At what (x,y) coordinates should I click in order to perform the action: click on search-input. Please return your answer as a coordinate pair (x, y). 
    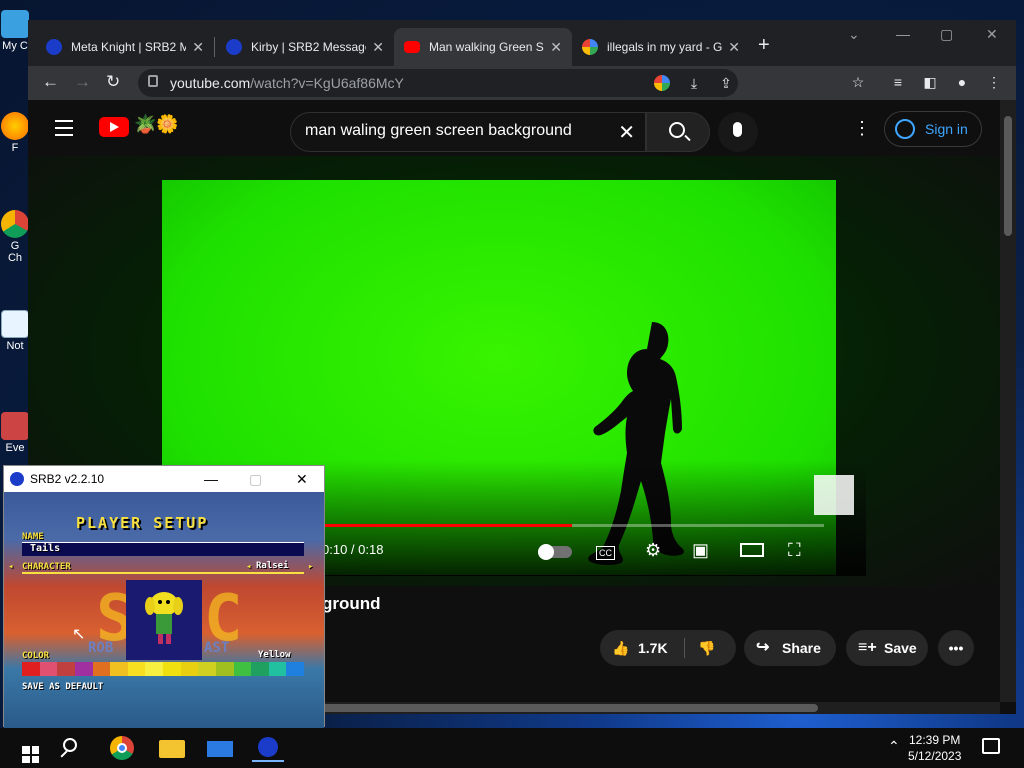
    Looking at the image, I should click on (460, 131).